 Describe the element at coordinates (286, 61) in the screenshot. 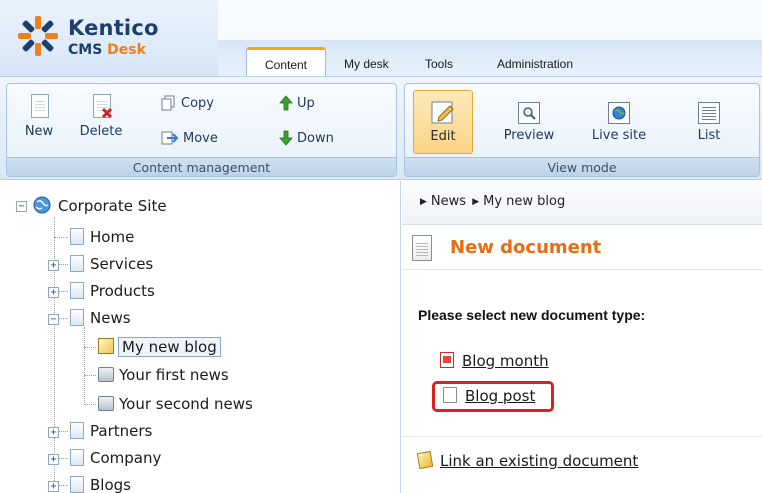

I see `tab-content: Content` at that location.